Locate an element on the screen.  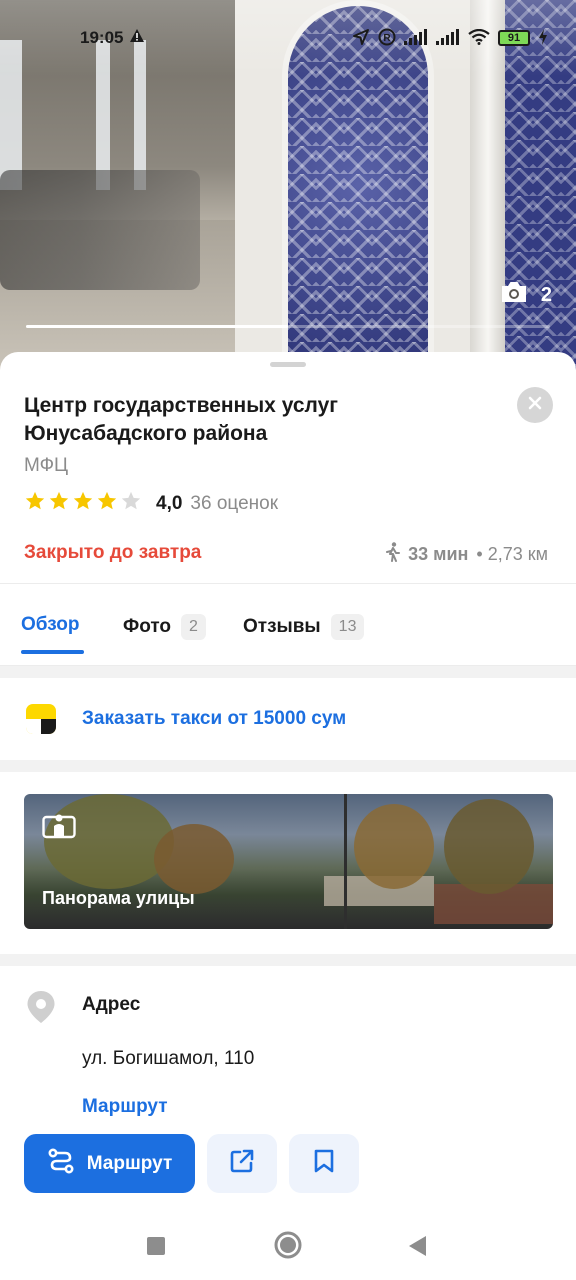
route-button: Маршрут is located at coordinates (109, 1163).